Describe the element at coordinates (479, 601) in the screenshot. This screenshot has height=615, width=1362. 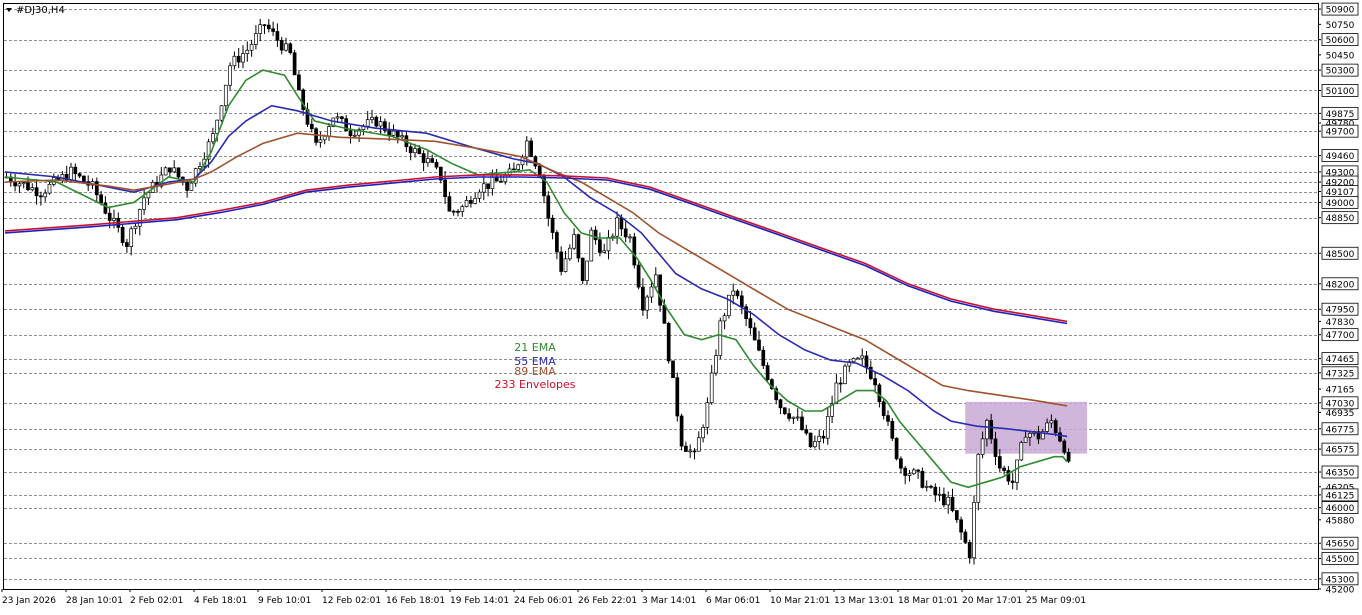
I see `x-tick-label: 19 Feb 14:01` at that location.